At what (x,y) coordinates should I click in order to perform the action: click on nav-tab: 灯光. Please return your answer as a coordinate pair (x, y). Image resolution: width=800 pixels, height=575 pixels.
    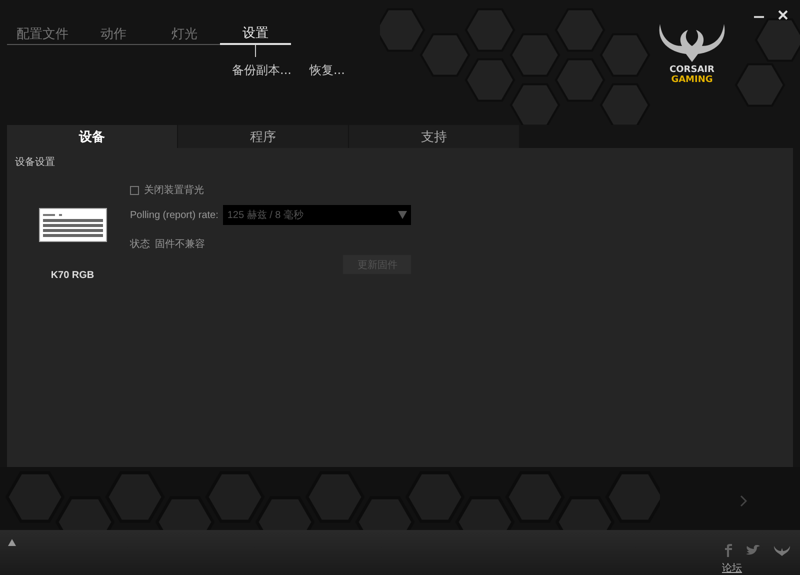
    Looking at the image, I should click on (184, 35).